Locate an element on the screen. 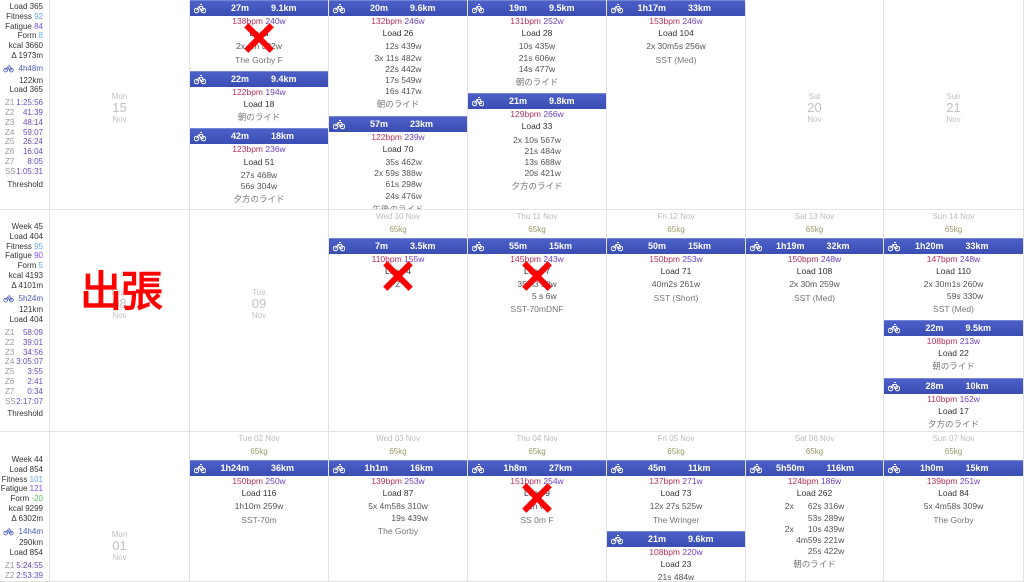 This screenshot has height=582, width=1024. activity-card: 28m 10km 110bpm 162w Load 17 夕方のライド is located at coordinates (953, 404).